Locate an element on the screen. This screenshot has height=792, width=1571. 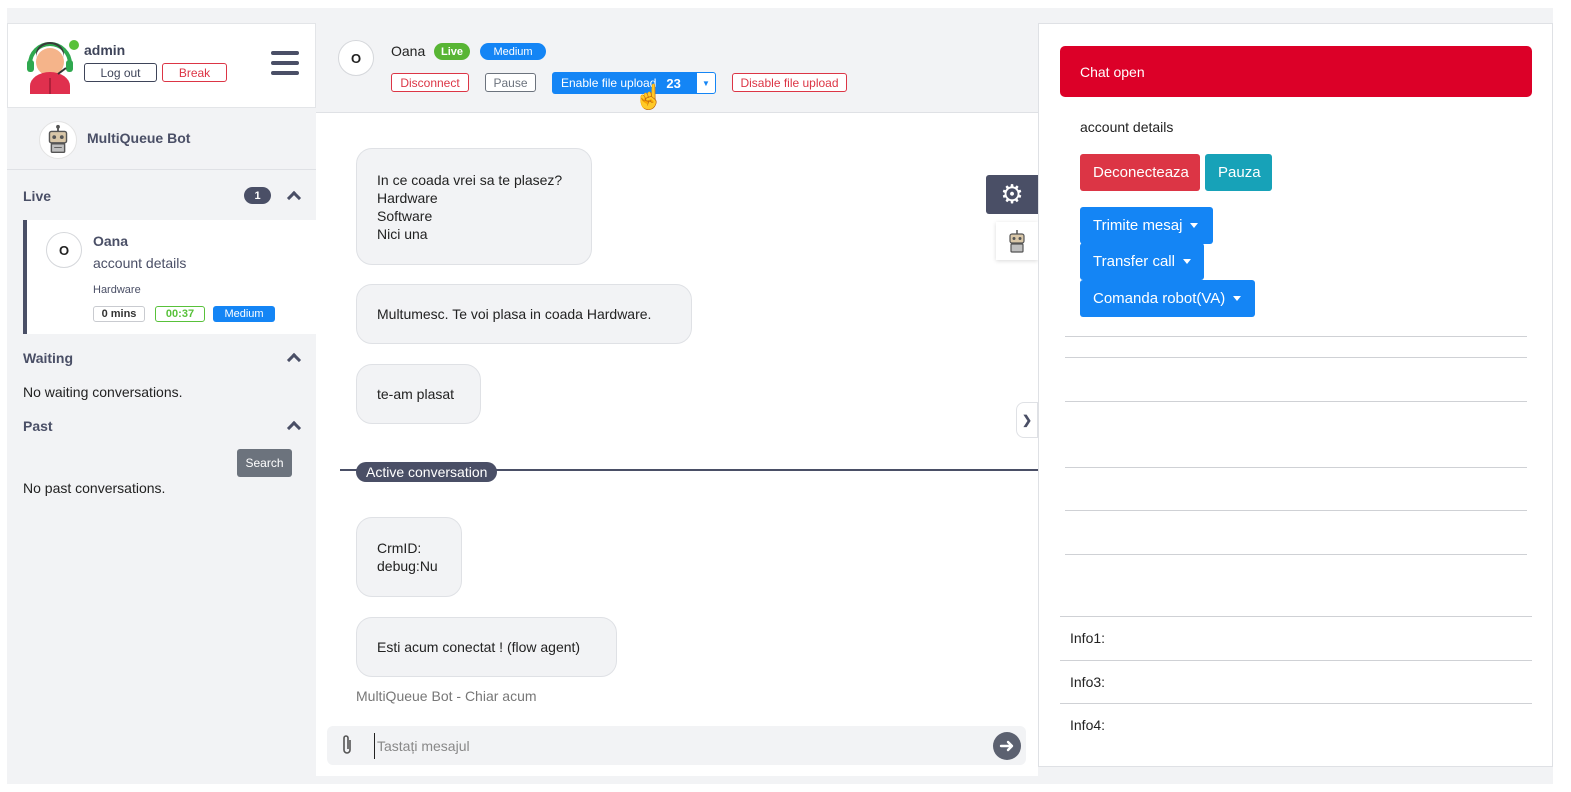
wait-time-badge: 0 mins is located at coordinates (119, 314).